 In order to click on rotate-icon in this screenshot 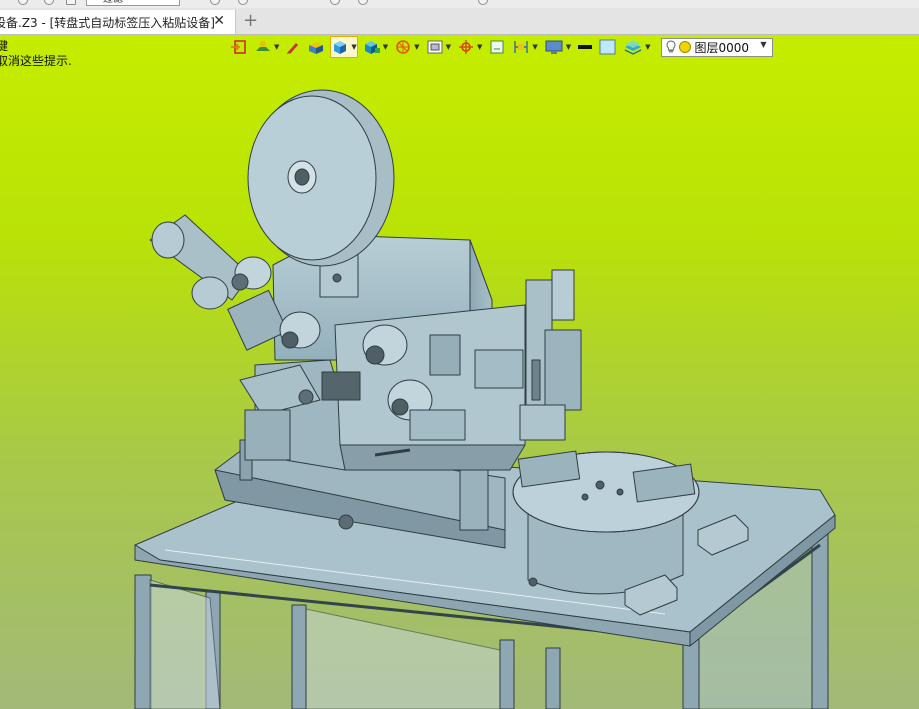, I will do `click(335, 2)`.